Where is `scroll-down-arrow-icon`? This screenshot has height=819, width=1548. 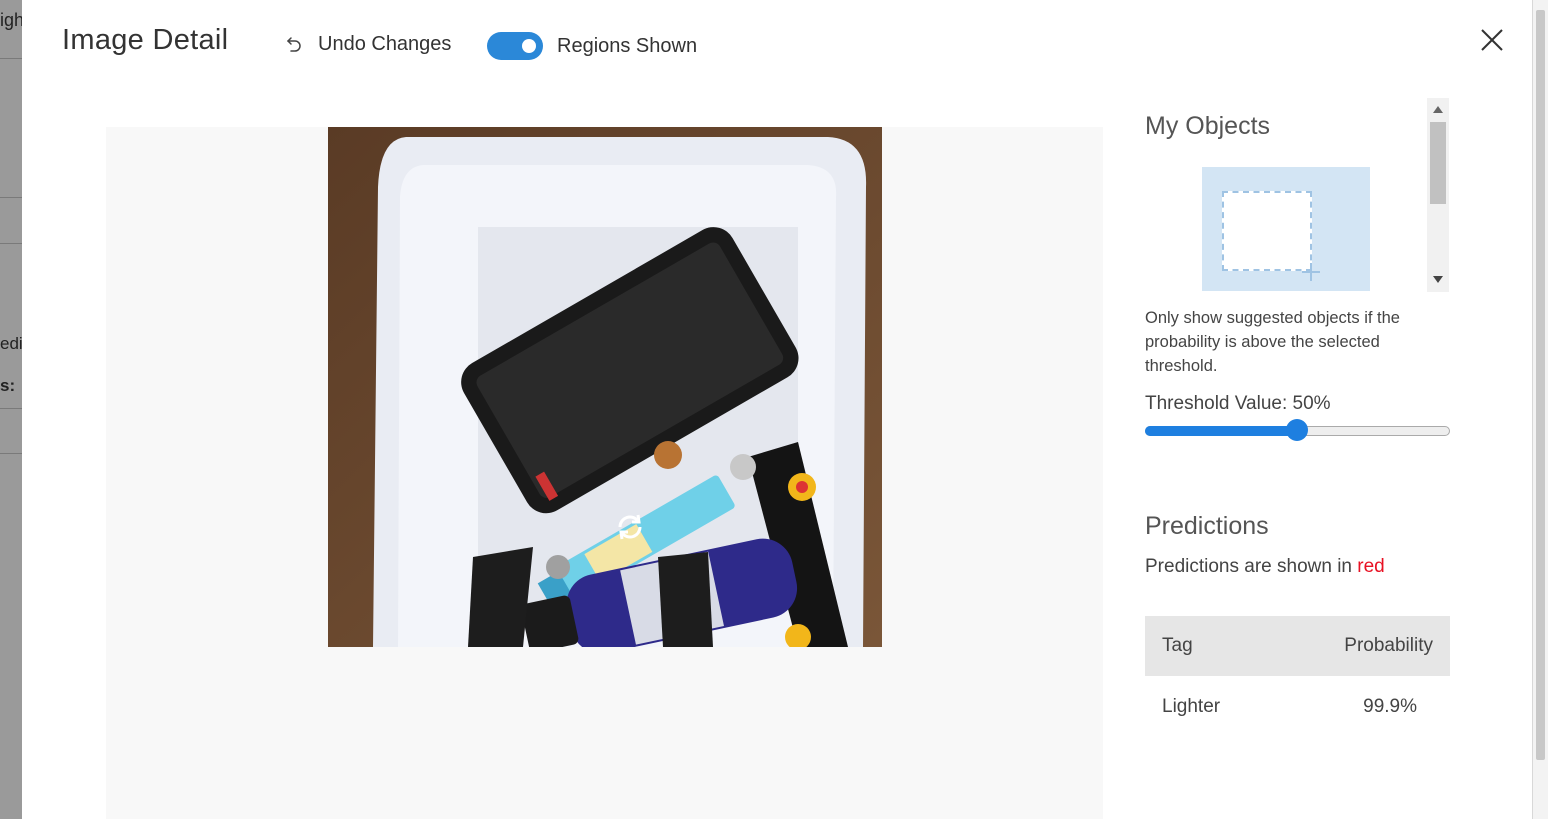
scroll-down-arrow-icon is located at coordinates (1438, 279).